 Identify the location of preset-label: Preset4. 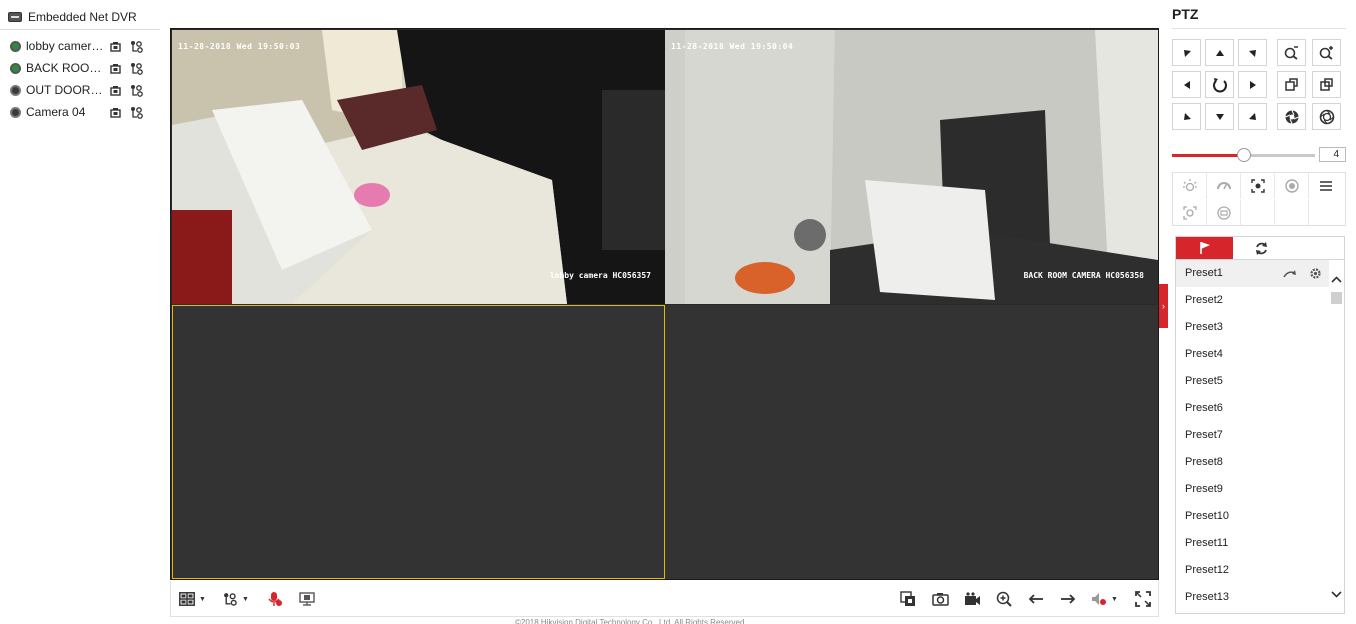
(1204, 354).